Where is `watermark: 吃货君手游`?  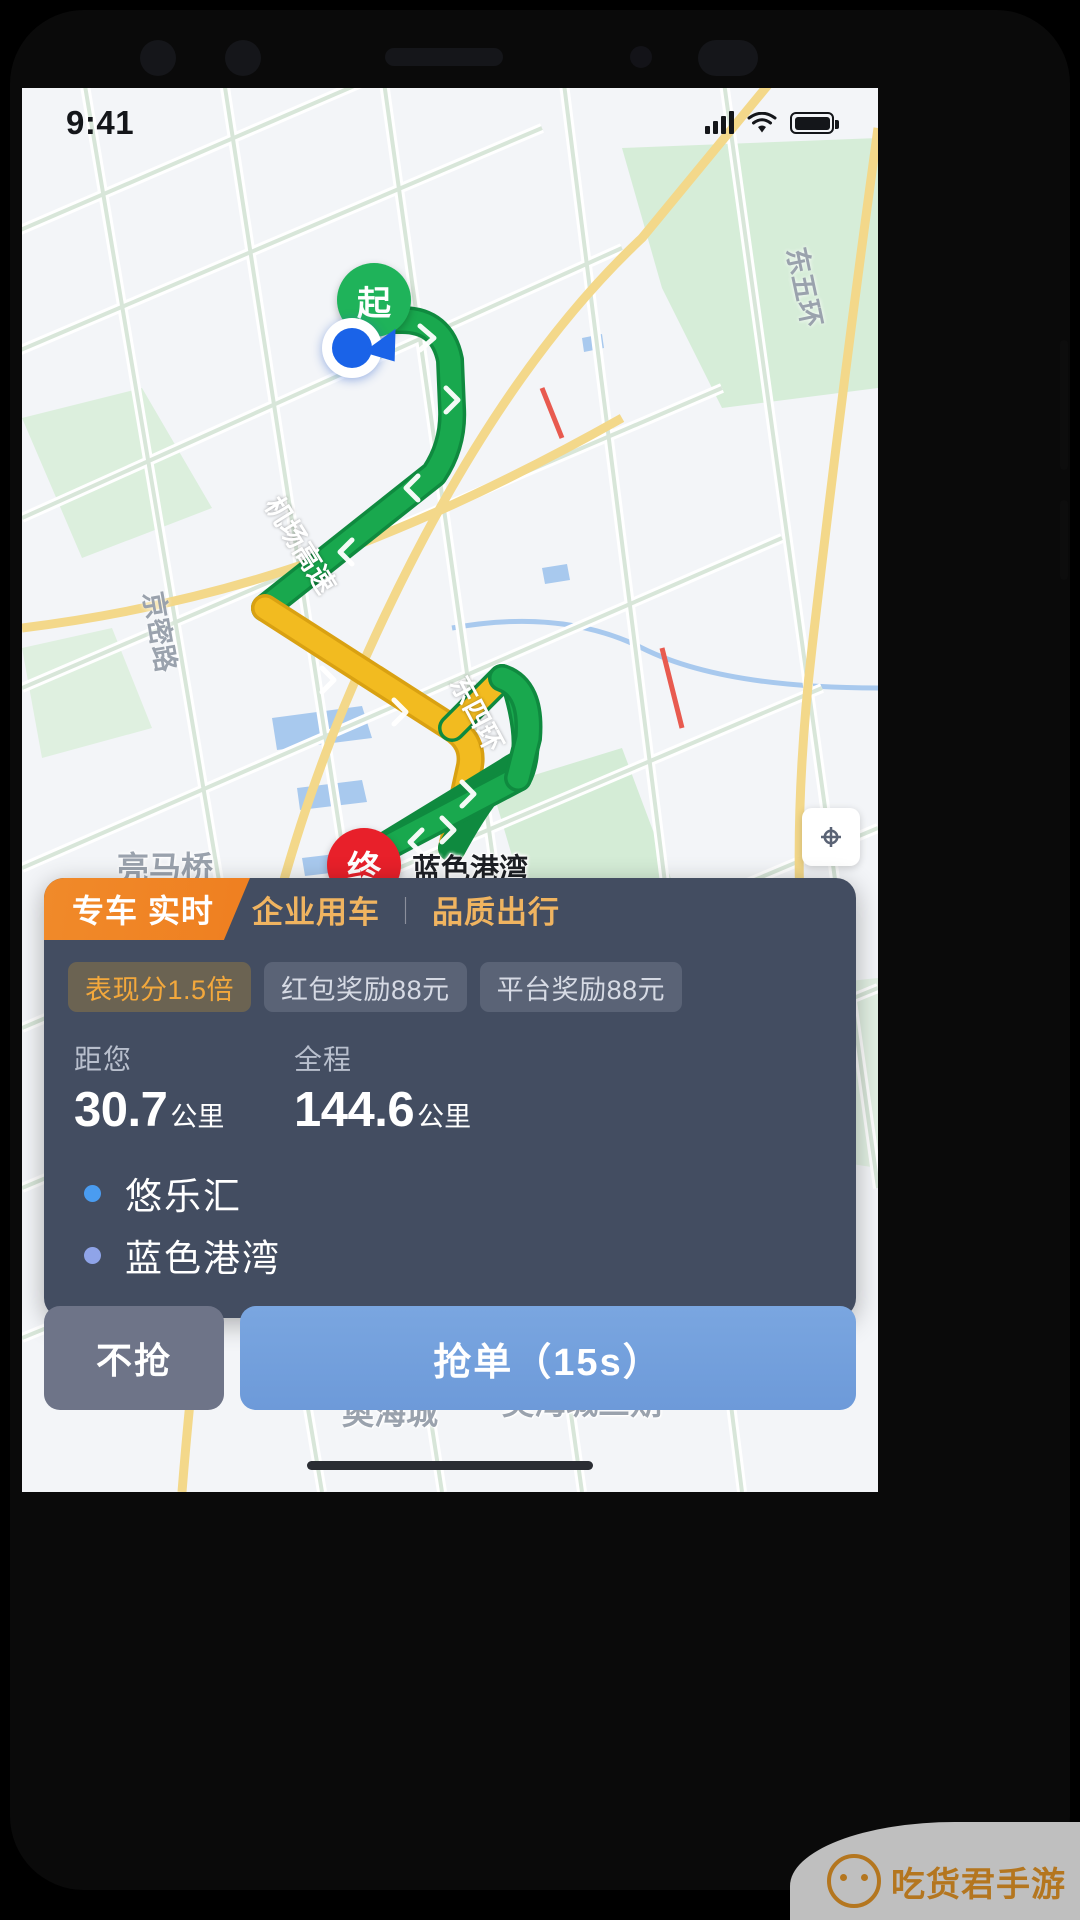
watermark: 吃货君手游 is located at coordinates (915, 1871).